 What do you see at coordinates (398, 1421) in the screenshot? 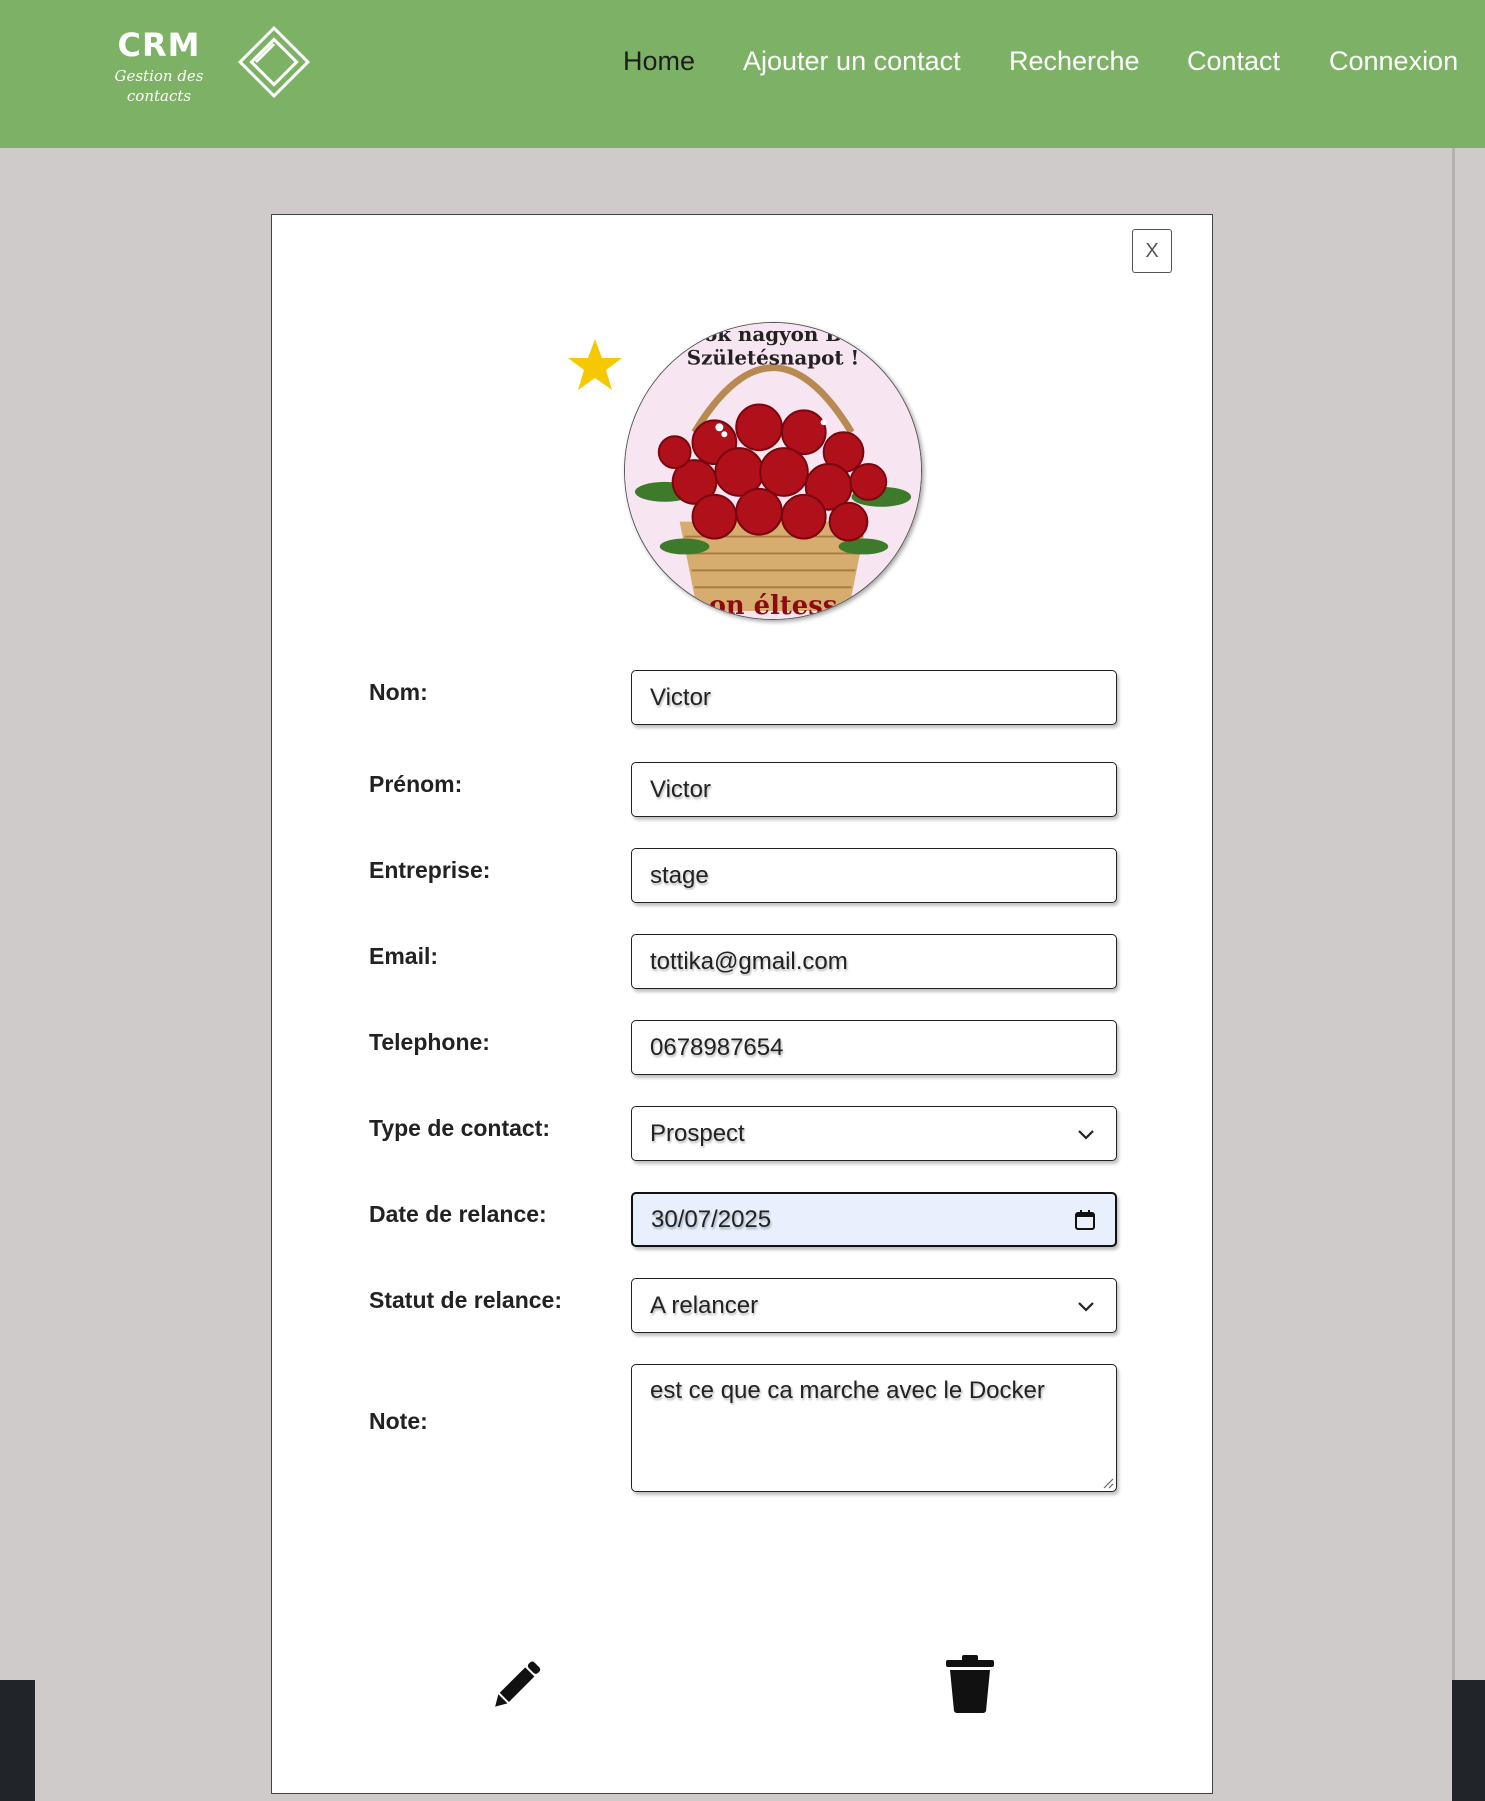
I see `label-note: Note:` at bounding box center [398, 1421].